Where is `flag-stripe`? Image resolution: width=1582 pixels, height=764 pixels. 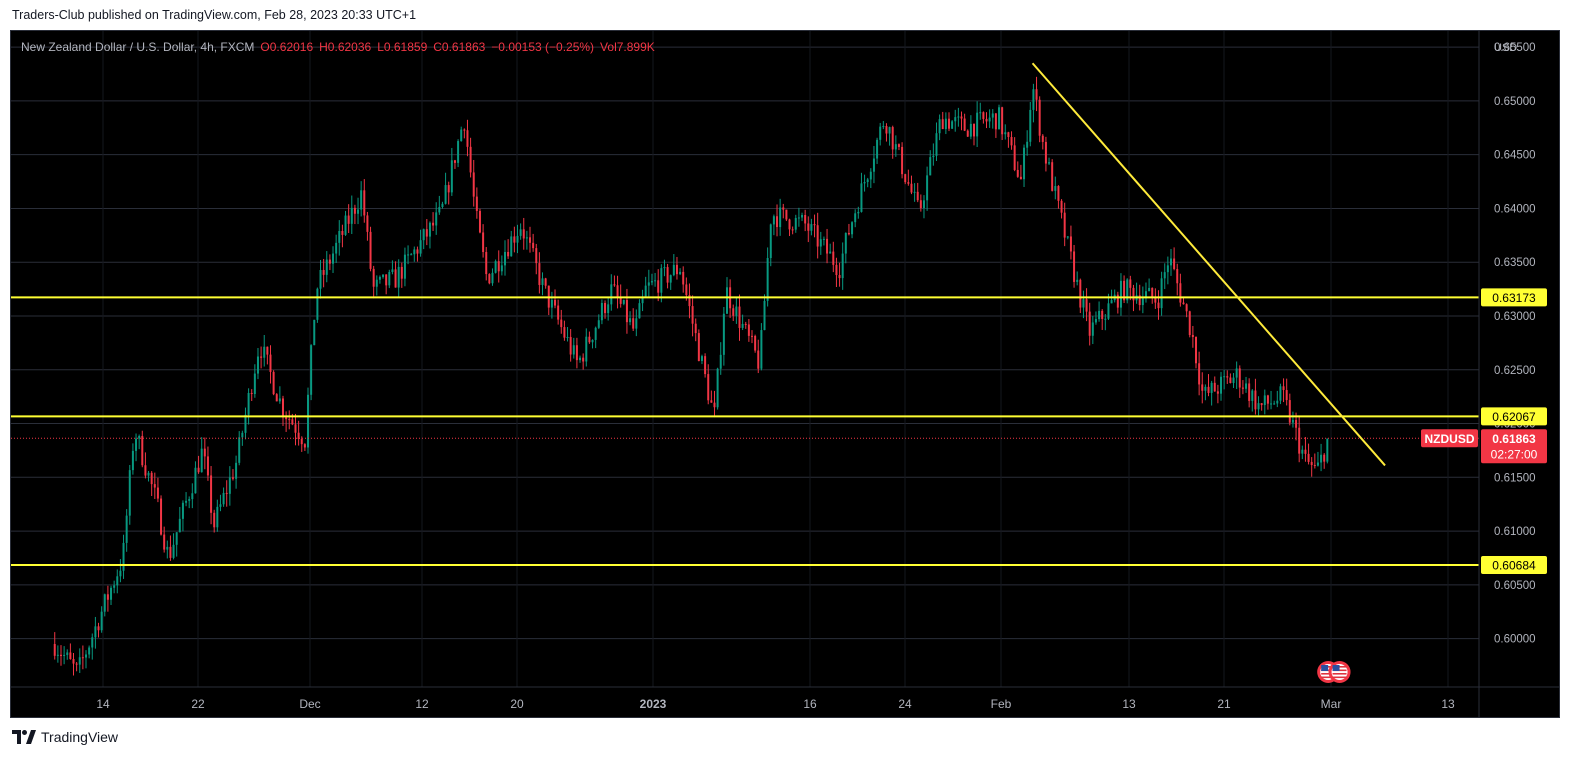
flag-stripe is located at coordinates (1339, 677).